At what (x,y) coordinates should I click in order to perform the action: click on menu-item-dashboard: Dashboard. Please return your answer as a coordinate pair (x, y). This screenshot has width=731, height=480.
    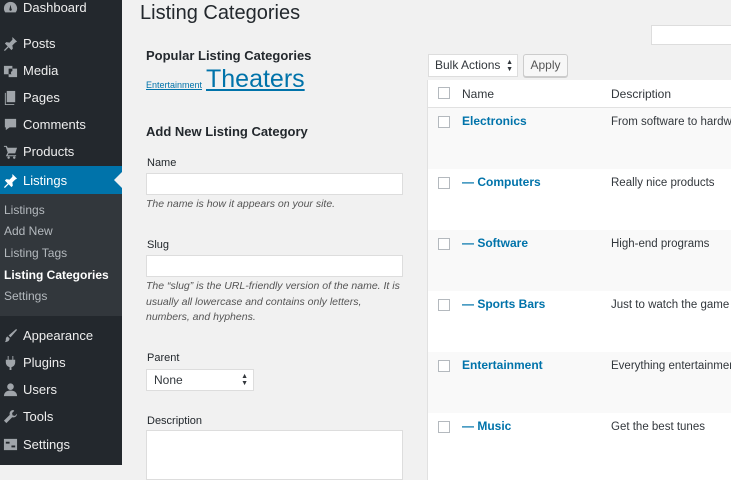
    Looking at the image, I should click on (61, 10).